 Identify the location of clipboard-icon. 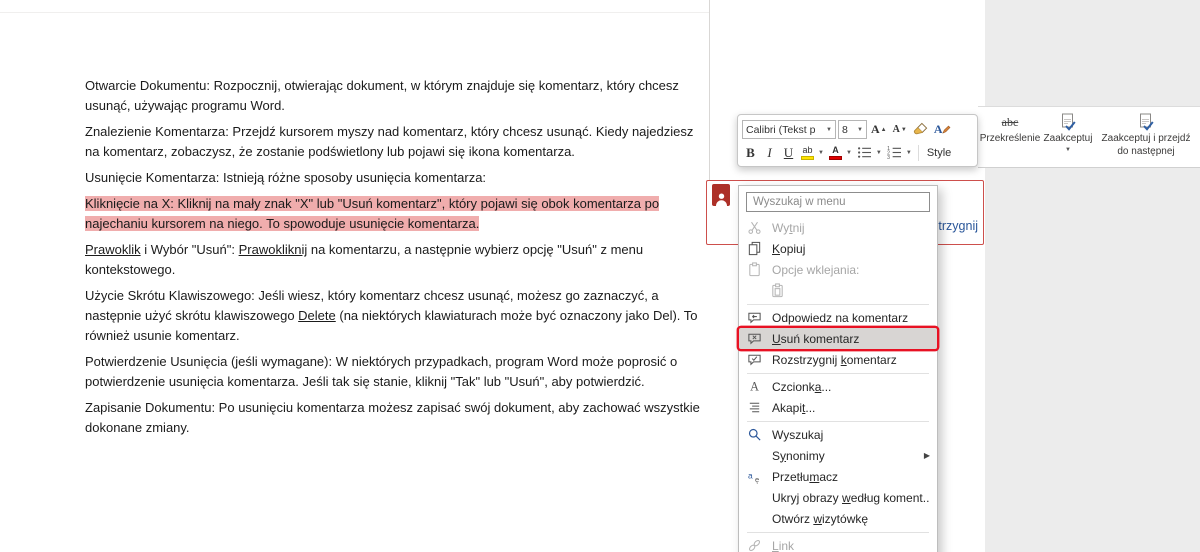
(754, 270).